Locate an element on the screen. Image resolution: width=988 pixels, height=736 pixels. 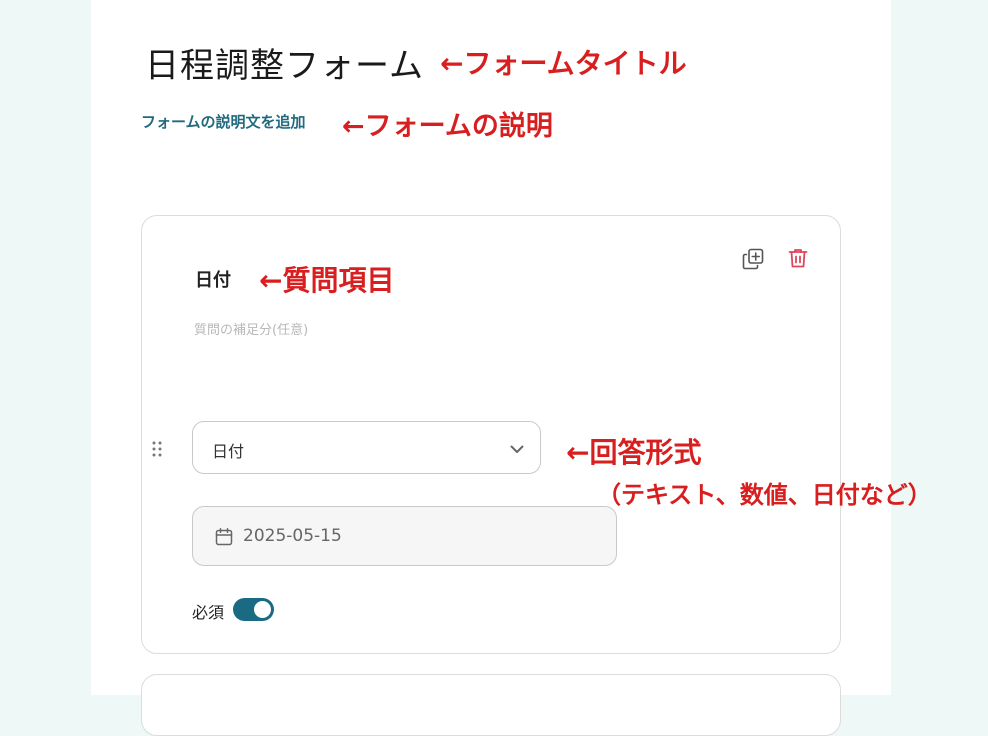
date-input: 2025-05-15 is located at coordinates (404, 536).